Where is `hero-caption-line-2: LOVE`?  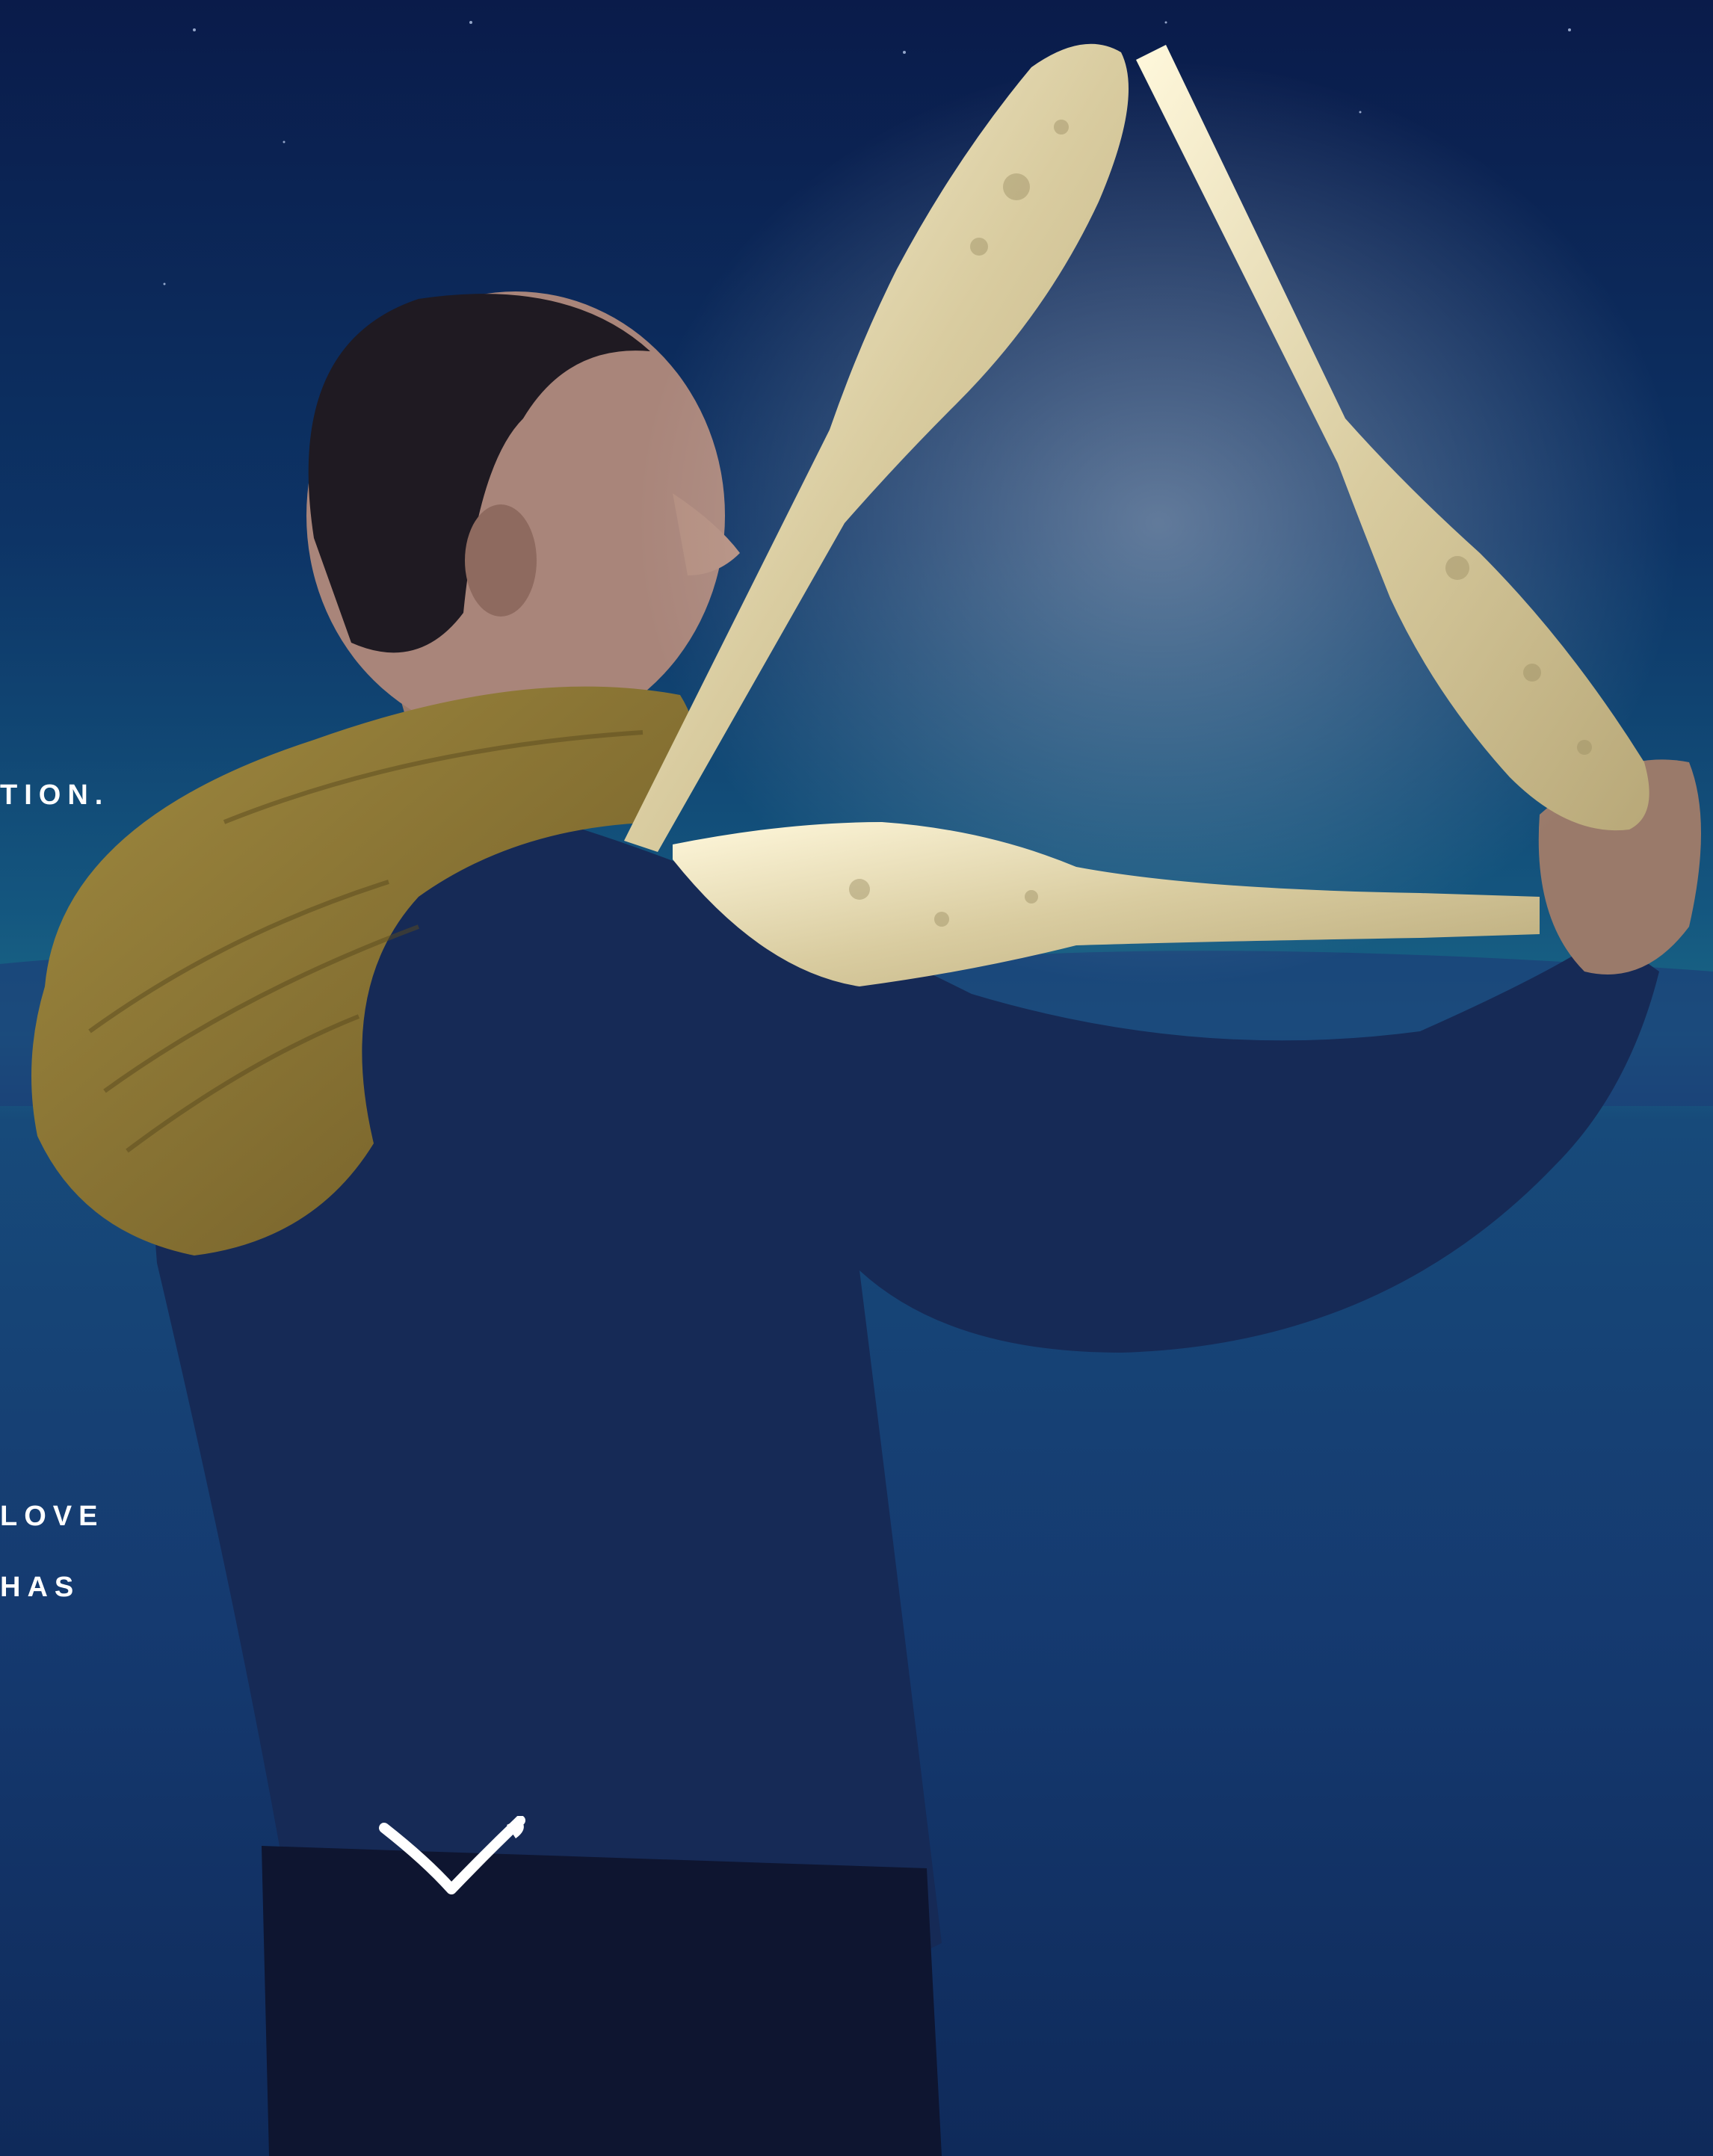
hero-caption-line-2: LOVE is located at coordinates (53, 1516).